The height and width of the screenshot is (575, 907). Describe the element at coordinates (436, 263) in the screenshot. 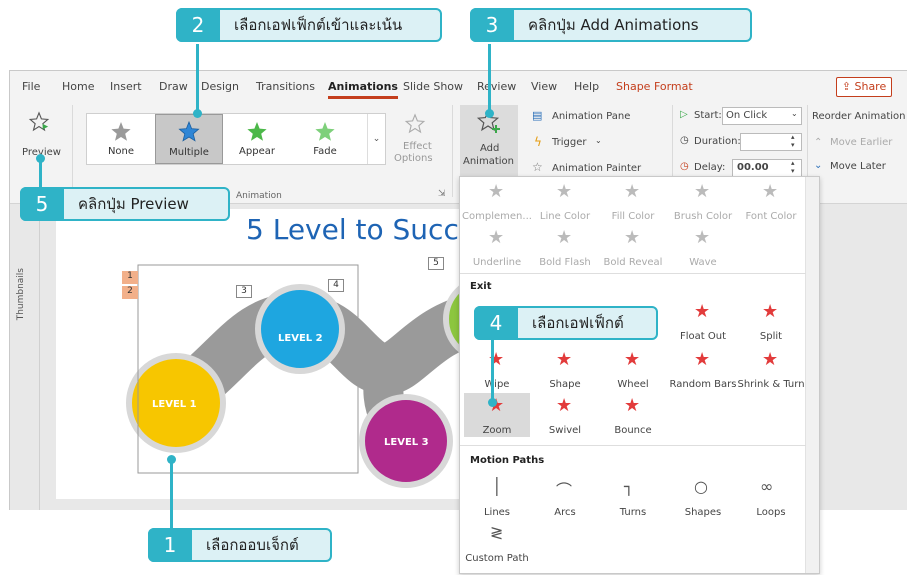

I see `animation-tag: 5` at that location.